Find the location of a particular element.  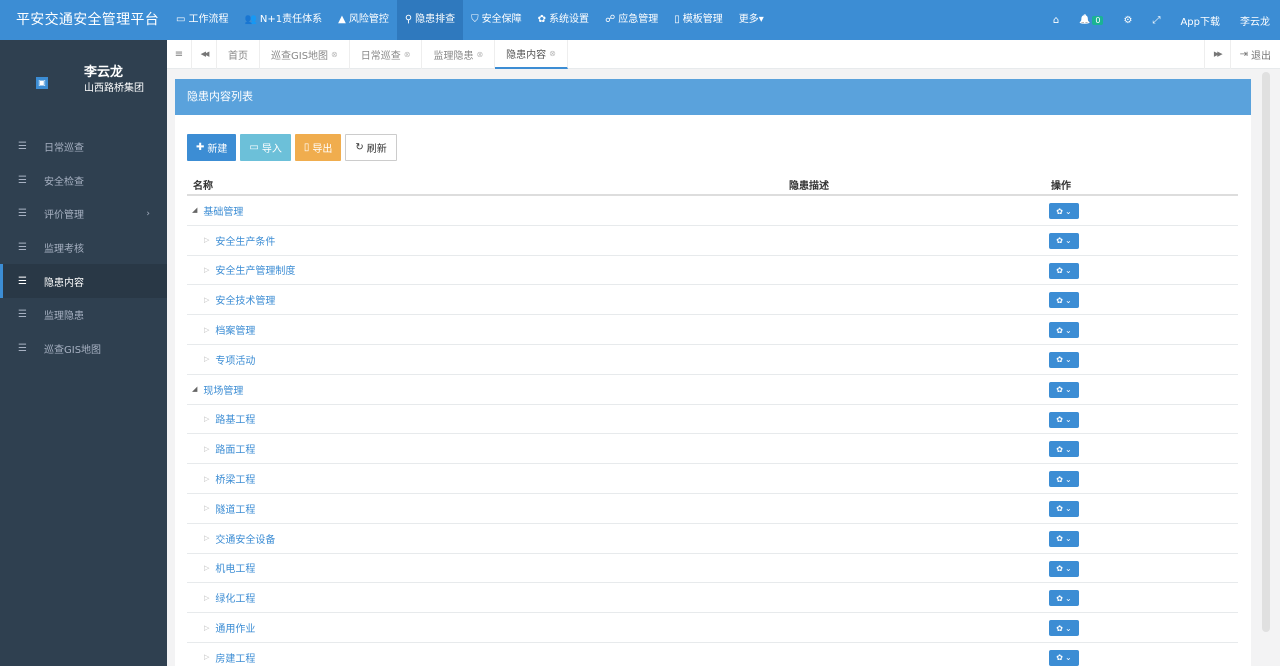

app-download-link: App下载 is located at coordinates (1200, 20).